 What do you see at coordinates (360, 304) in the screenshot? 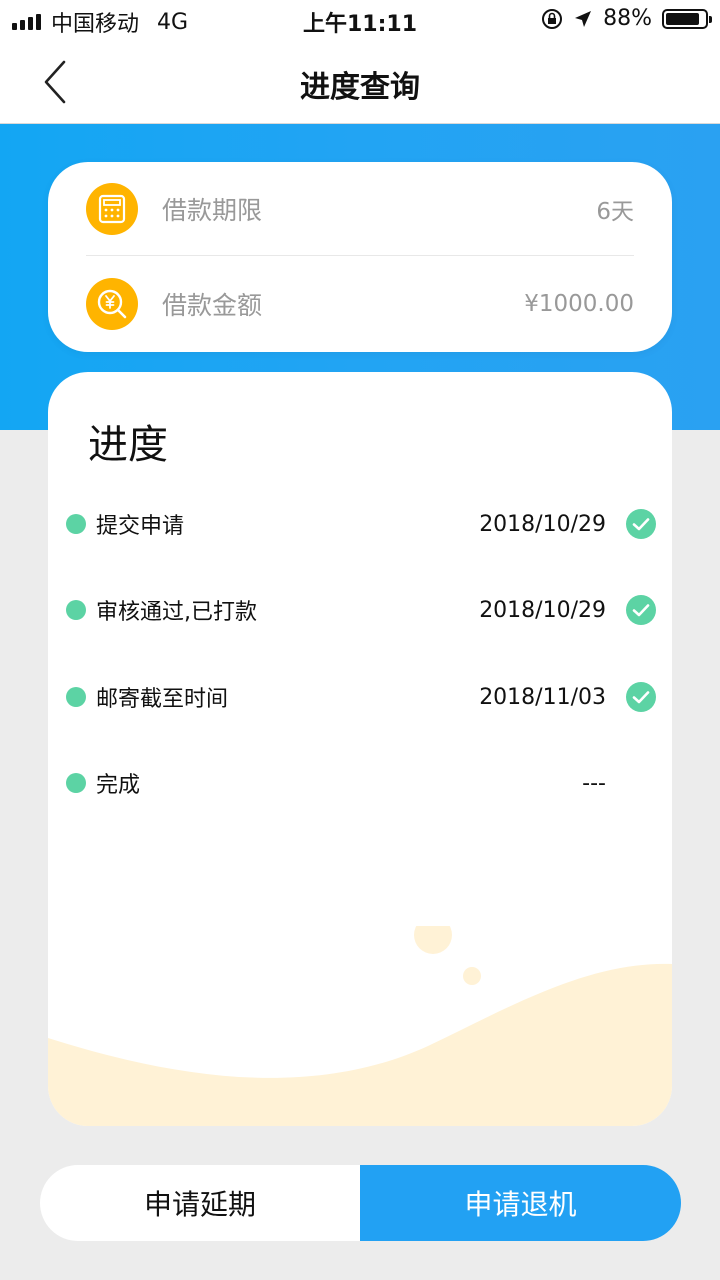
I see `loan-amount-row: 借款金额 ¥1000.00` at bounding box center [360, 304].